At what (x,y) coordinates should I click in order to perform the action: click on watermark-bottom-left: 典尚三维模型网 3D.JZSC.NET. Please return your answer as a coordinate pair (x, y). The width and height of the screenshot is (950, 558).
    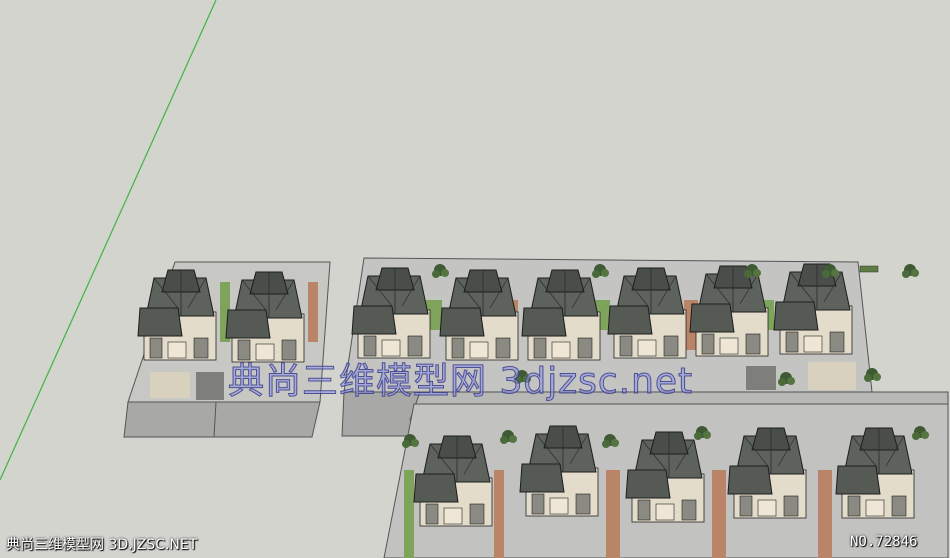
    Looking at the image, I should click on (102, 545).